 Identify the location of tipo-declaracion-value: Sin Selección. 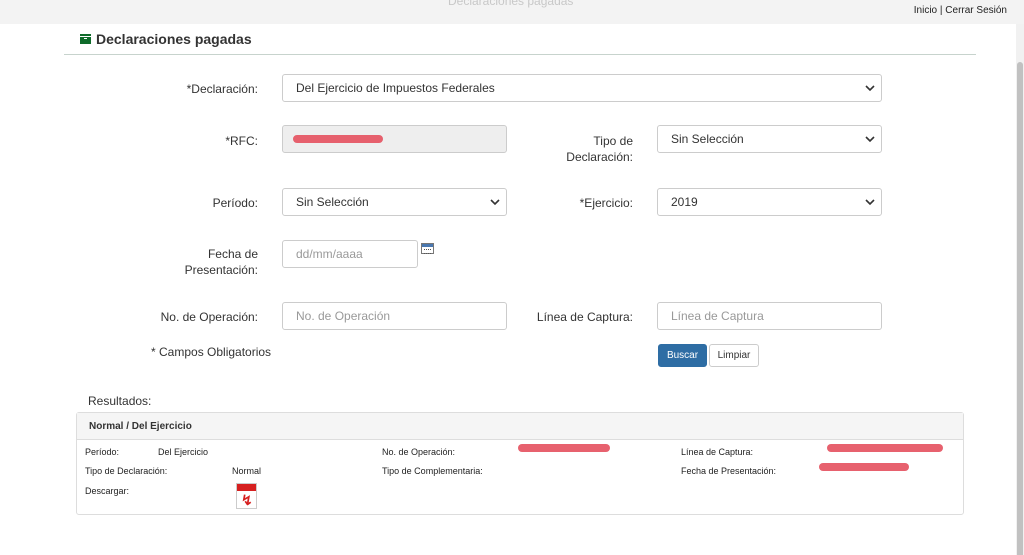
(707, 139).